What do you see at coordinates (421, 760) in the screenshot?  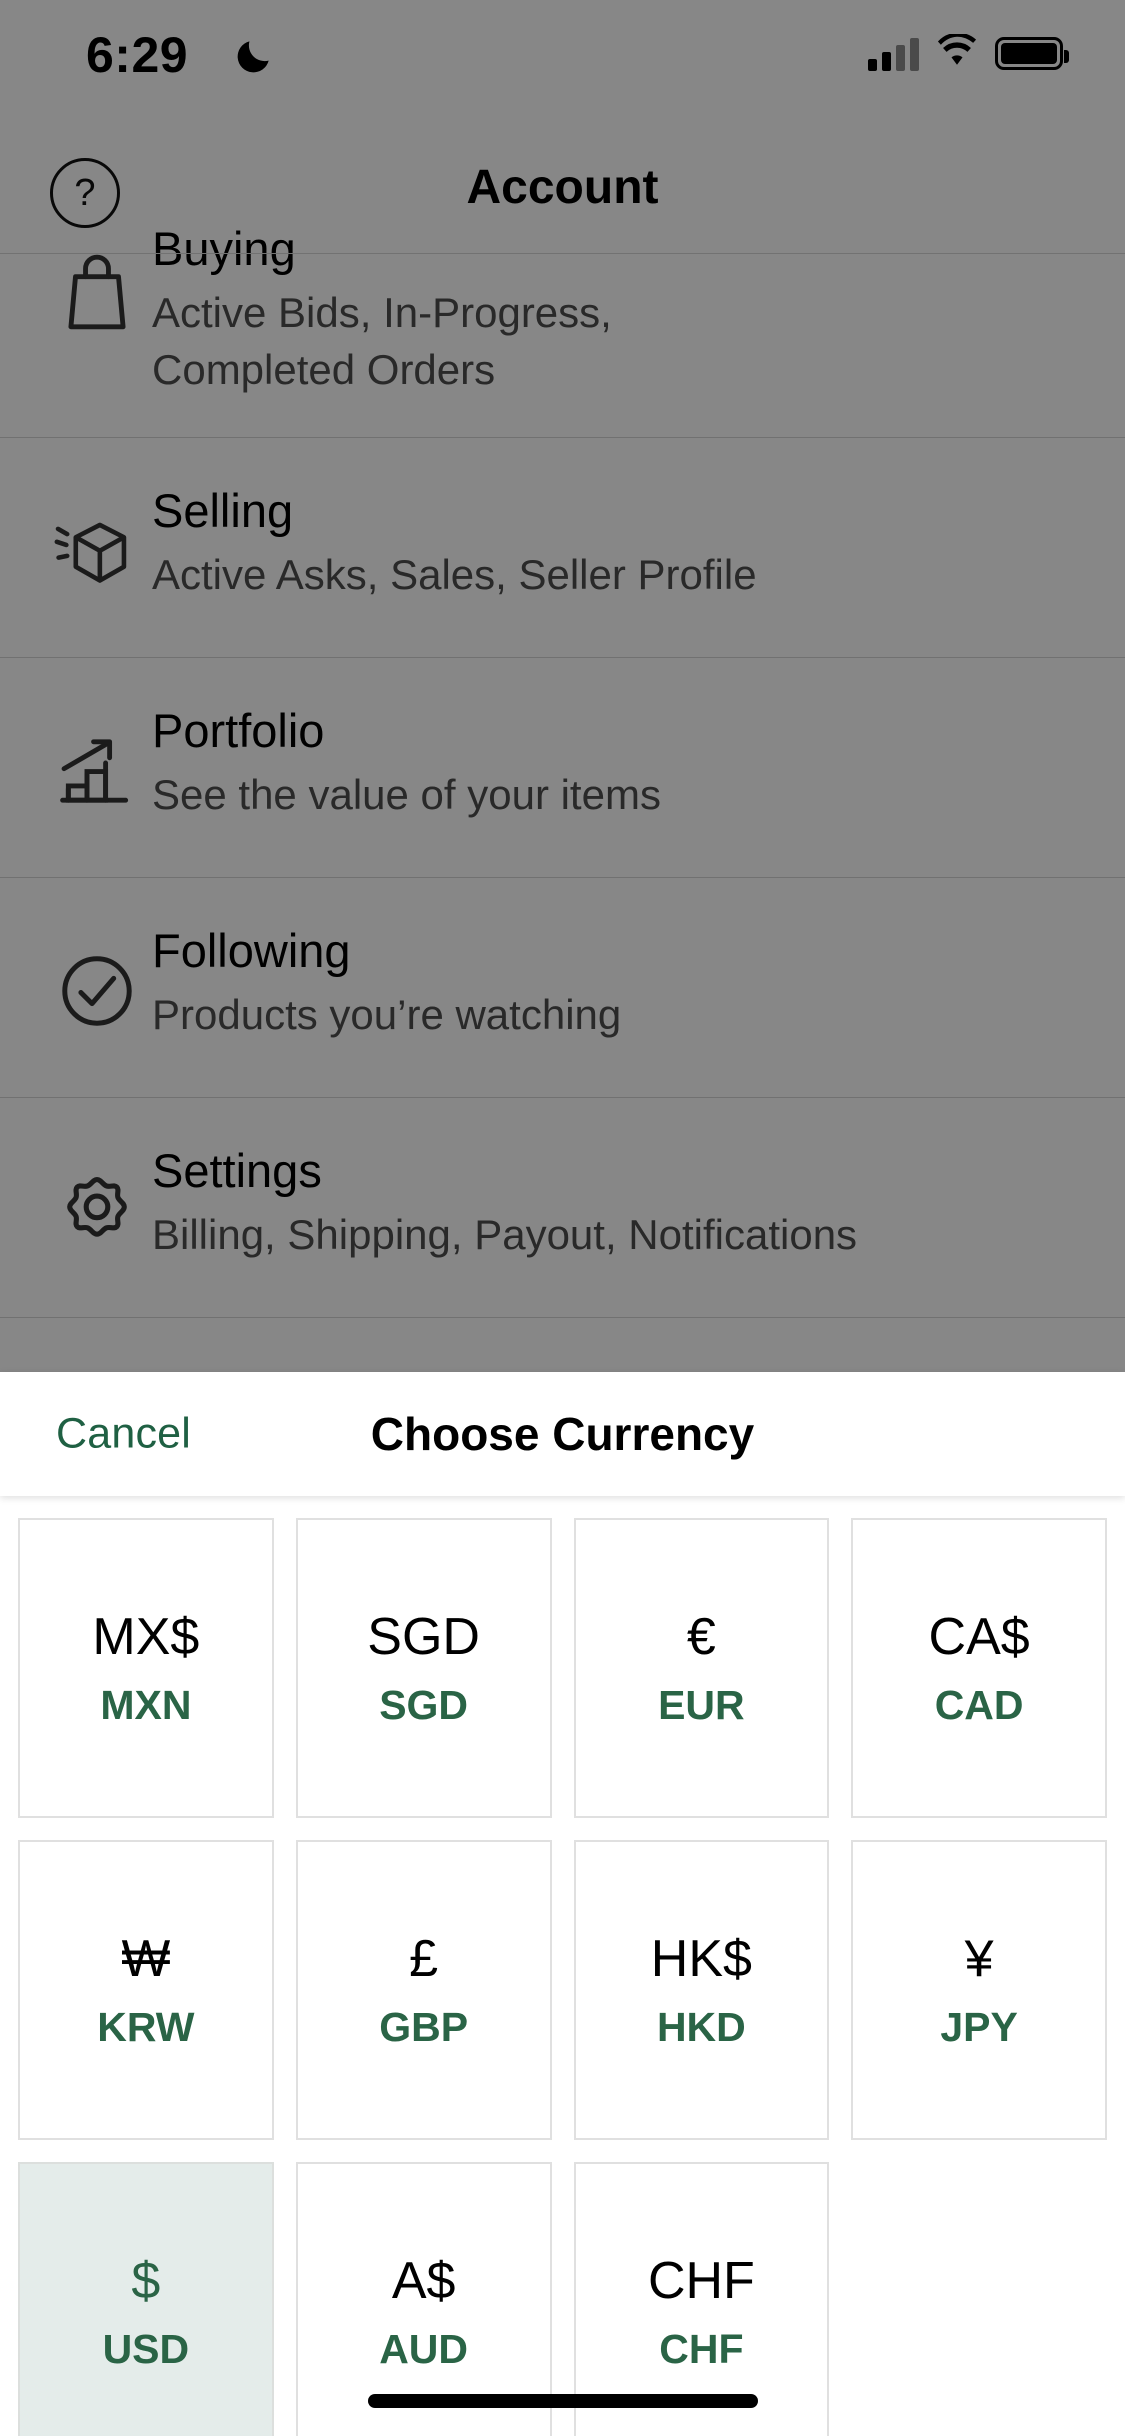 I see `list-item-text: Portfolio See the value of your items` at bounding box center [421, 760].